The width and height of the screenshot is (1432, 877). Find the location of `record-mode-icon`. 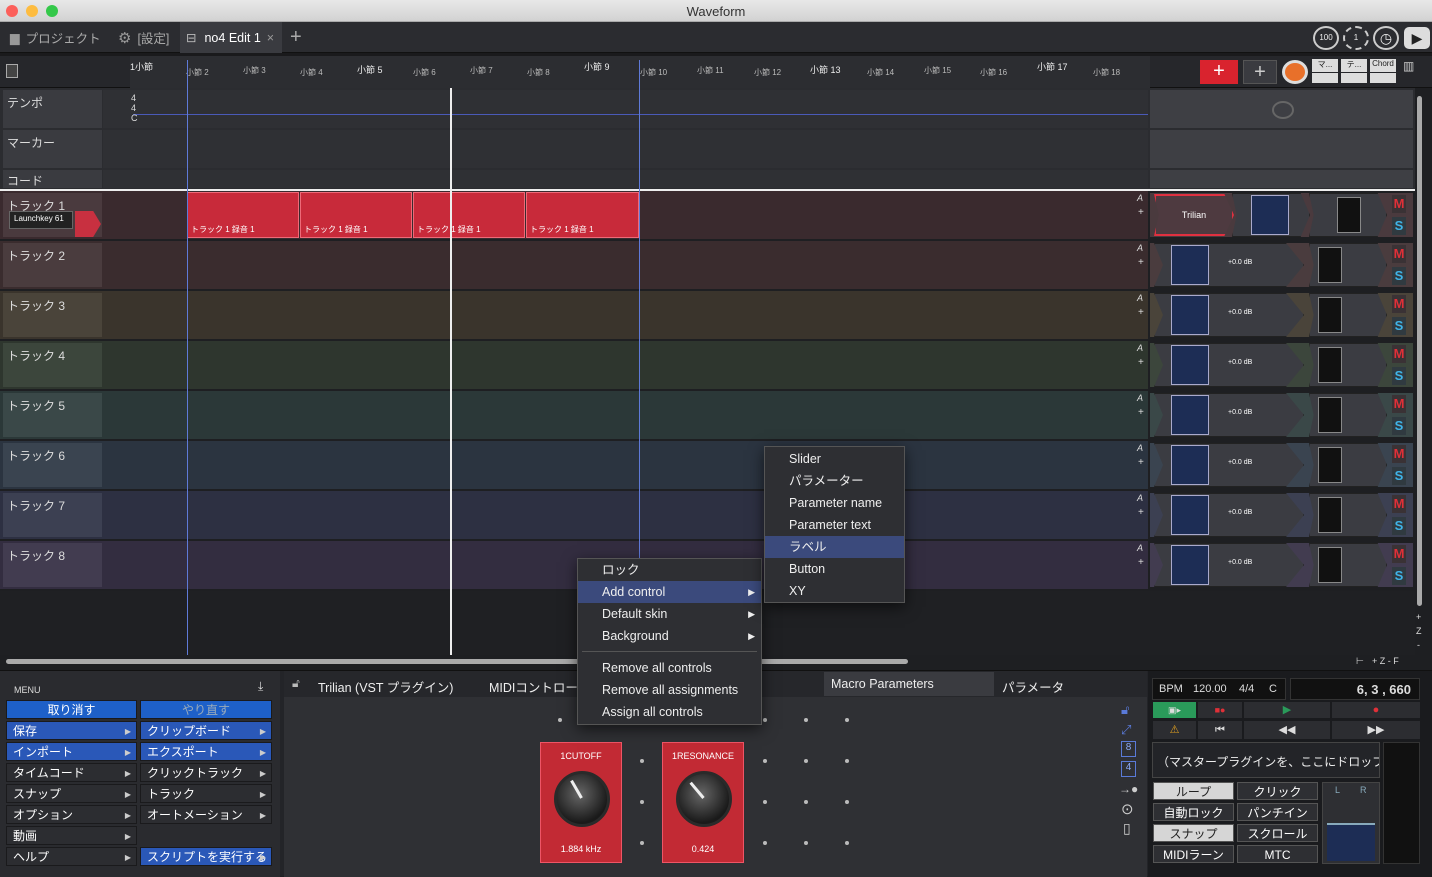

record-mode-icon is located at coordinates (1295, 72).